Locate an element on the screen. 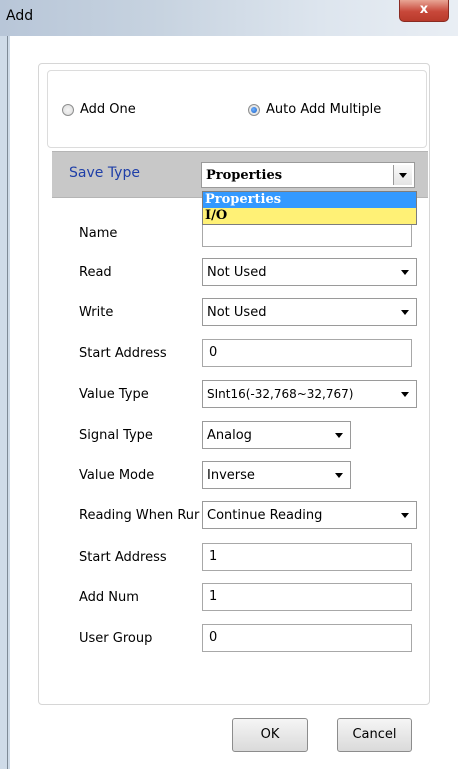  save-type-label: Save Type is located at coordinates (104, 173).